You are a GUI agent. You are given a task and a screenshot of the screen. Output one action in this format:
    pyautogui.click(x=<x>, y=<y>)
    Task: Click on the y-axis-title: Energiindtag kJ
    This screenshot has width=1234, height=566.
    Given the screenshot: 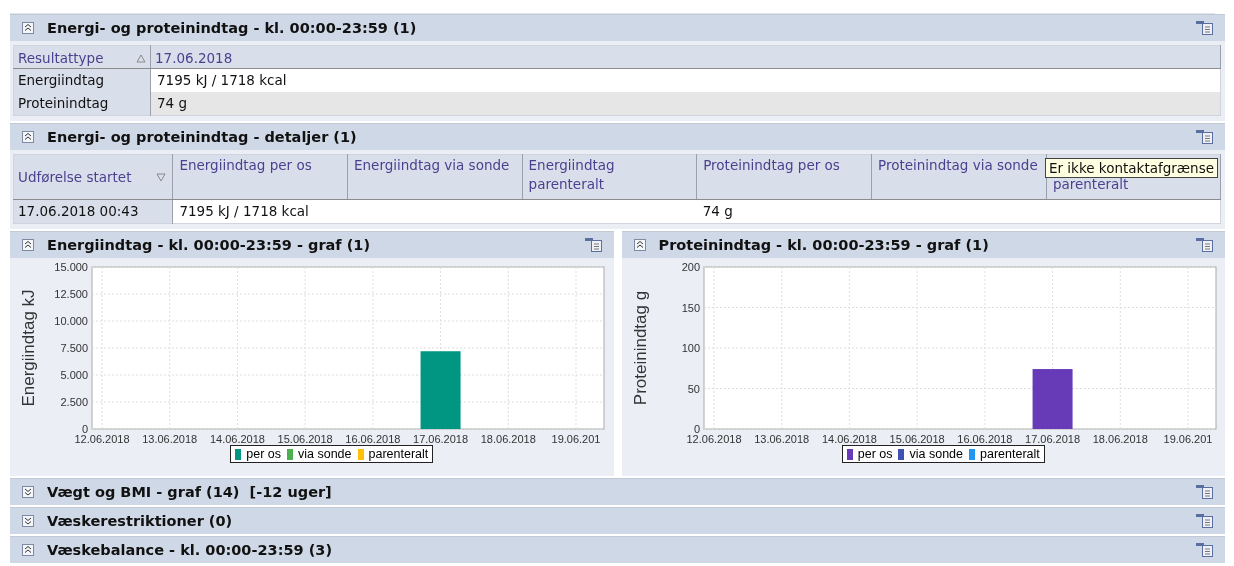 What is the action you would take?
    pyautogui.click(x=28, y=348)
    